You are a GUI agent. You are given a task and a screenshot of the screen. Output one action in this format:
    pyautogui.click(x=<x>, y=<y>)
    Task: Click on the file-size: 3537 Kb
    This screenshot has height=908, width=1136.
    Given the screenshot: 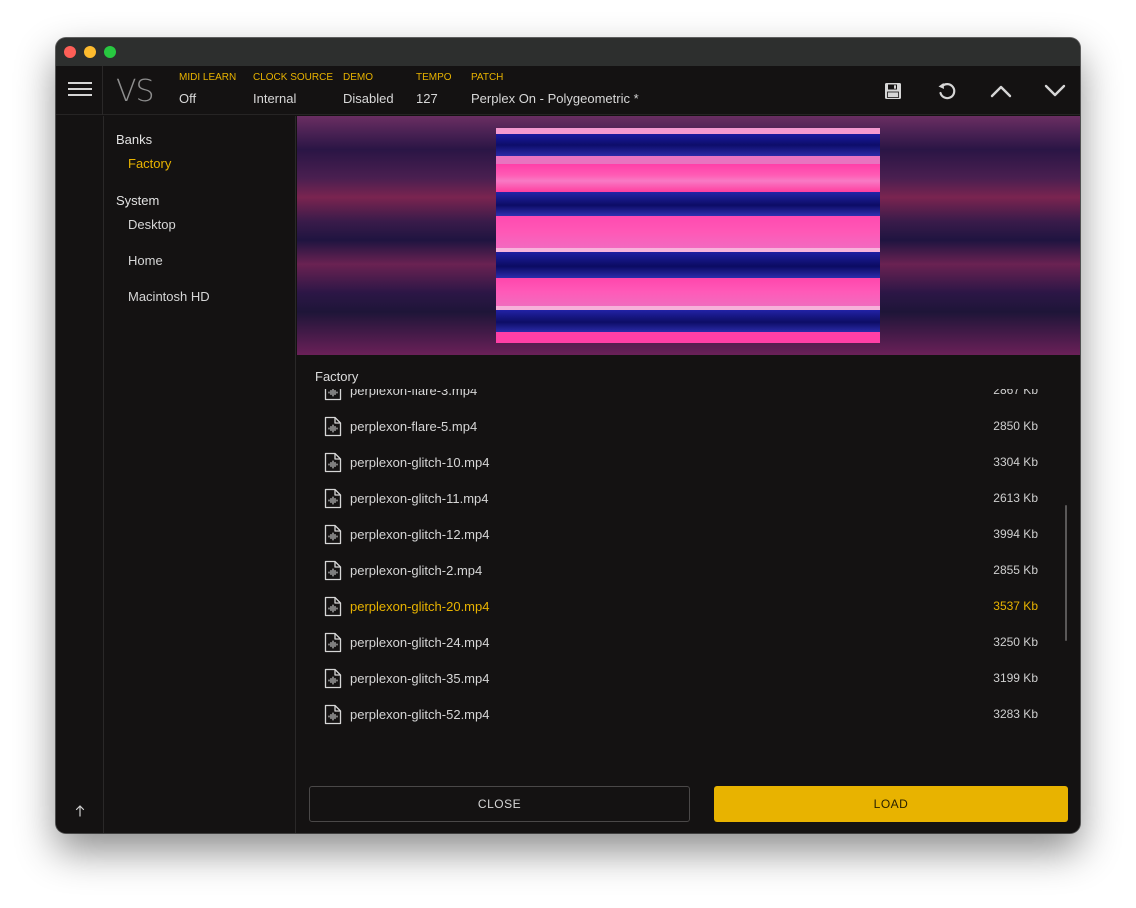 What is the action you would take?
    pyautogui.click(x=1015, y=606)
    